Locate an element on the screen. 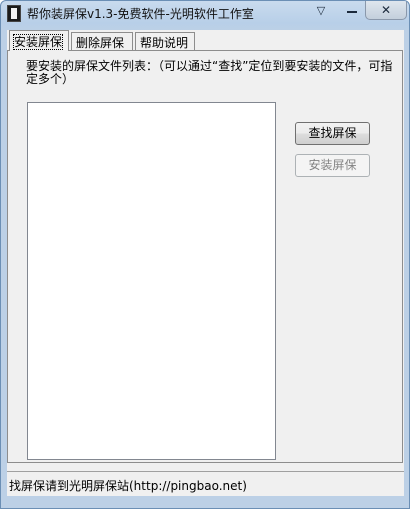 Image resolution: width=410 pixels, height=509 pixels. status-bar: 找屏保请到光明屏保站(http://pingbao.net) is located at coordinates (205, 482).